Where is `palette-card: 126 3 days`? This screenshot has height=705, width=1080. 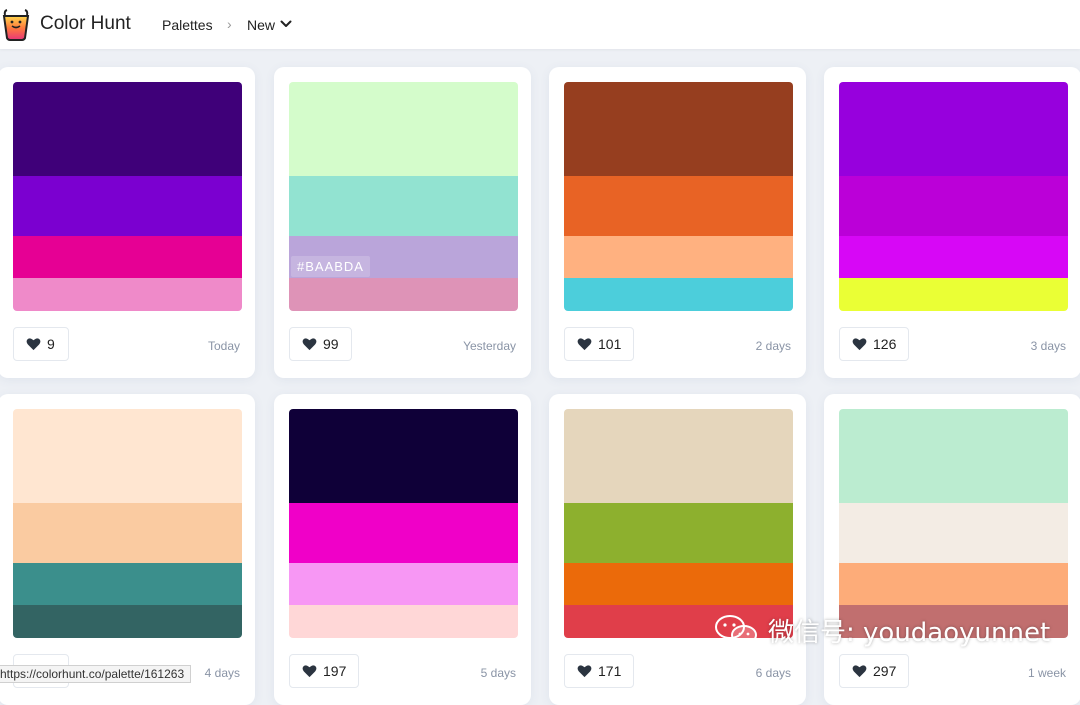 palette-card: 126 3 days is located at coordinates (952, 222).